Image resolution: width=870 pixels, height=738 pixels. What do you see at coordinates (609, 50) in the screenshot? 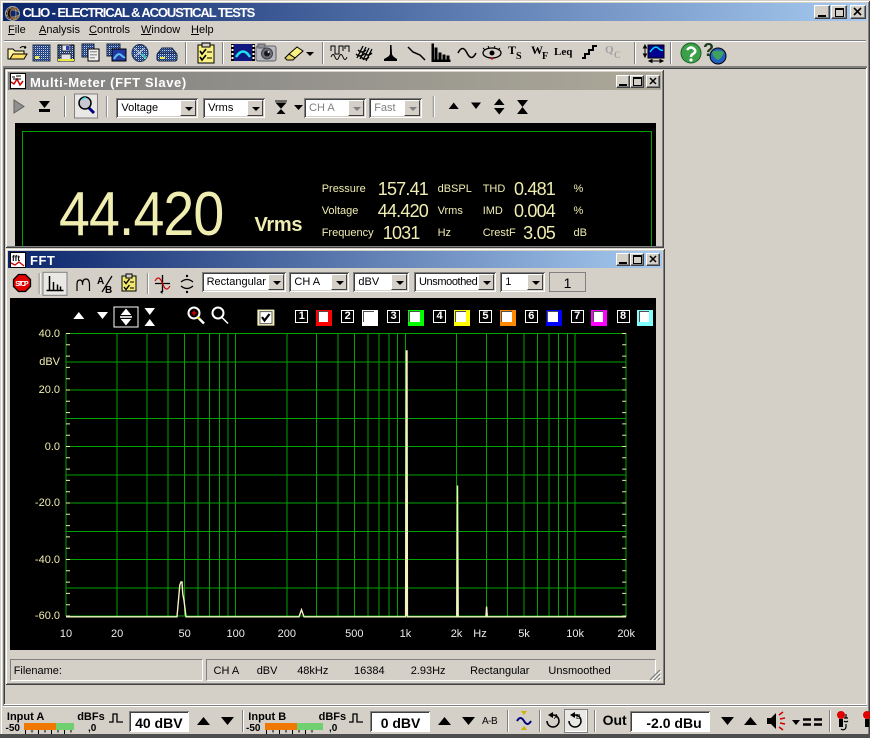
I see `svg-text: Q` at bounding box center [609, 50].